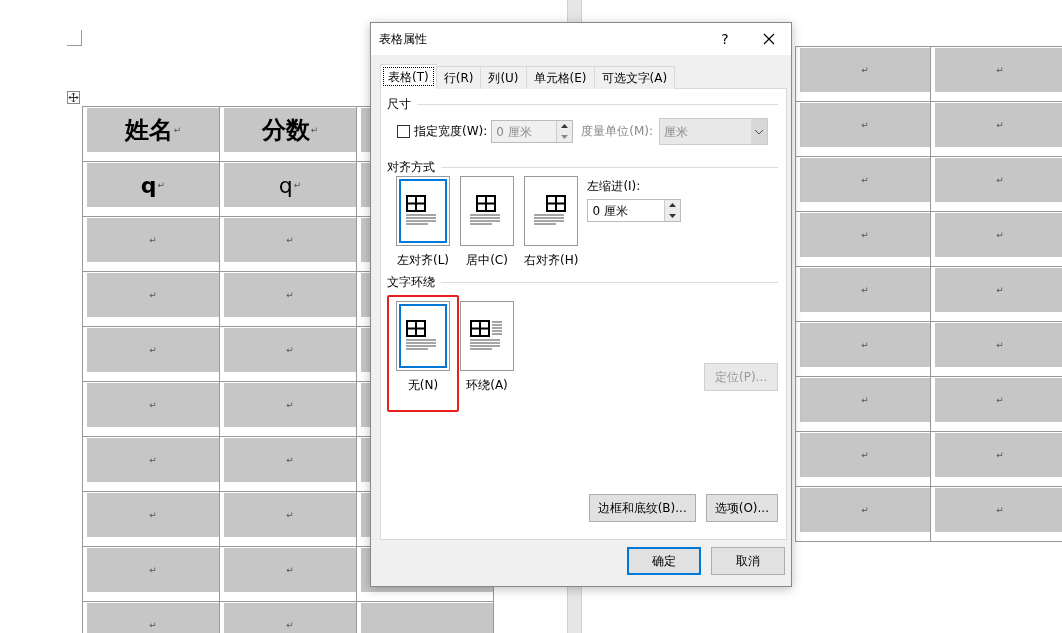 This screenshot has height=633, width=1062. I want to click on ok-button: 确定, so click(664, 561).